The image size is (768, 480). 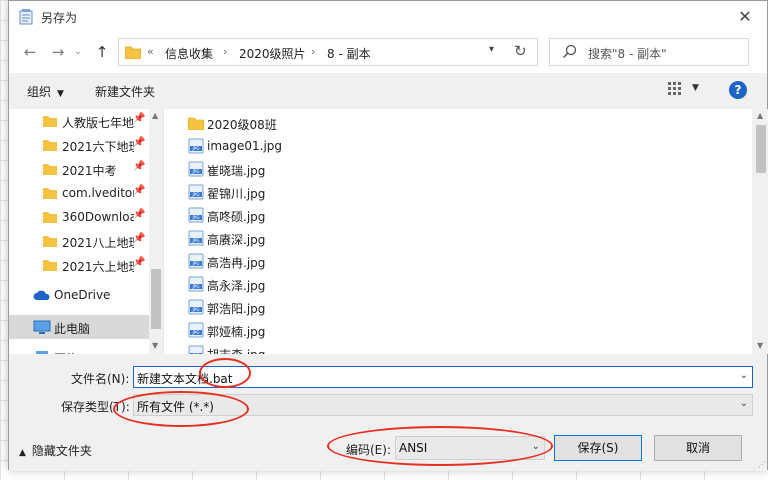 What do you see at coordinates (338, 348) in the screenshot?
I see `file-item: JPG胡志森.jpg` at bounding box center [338, 348].